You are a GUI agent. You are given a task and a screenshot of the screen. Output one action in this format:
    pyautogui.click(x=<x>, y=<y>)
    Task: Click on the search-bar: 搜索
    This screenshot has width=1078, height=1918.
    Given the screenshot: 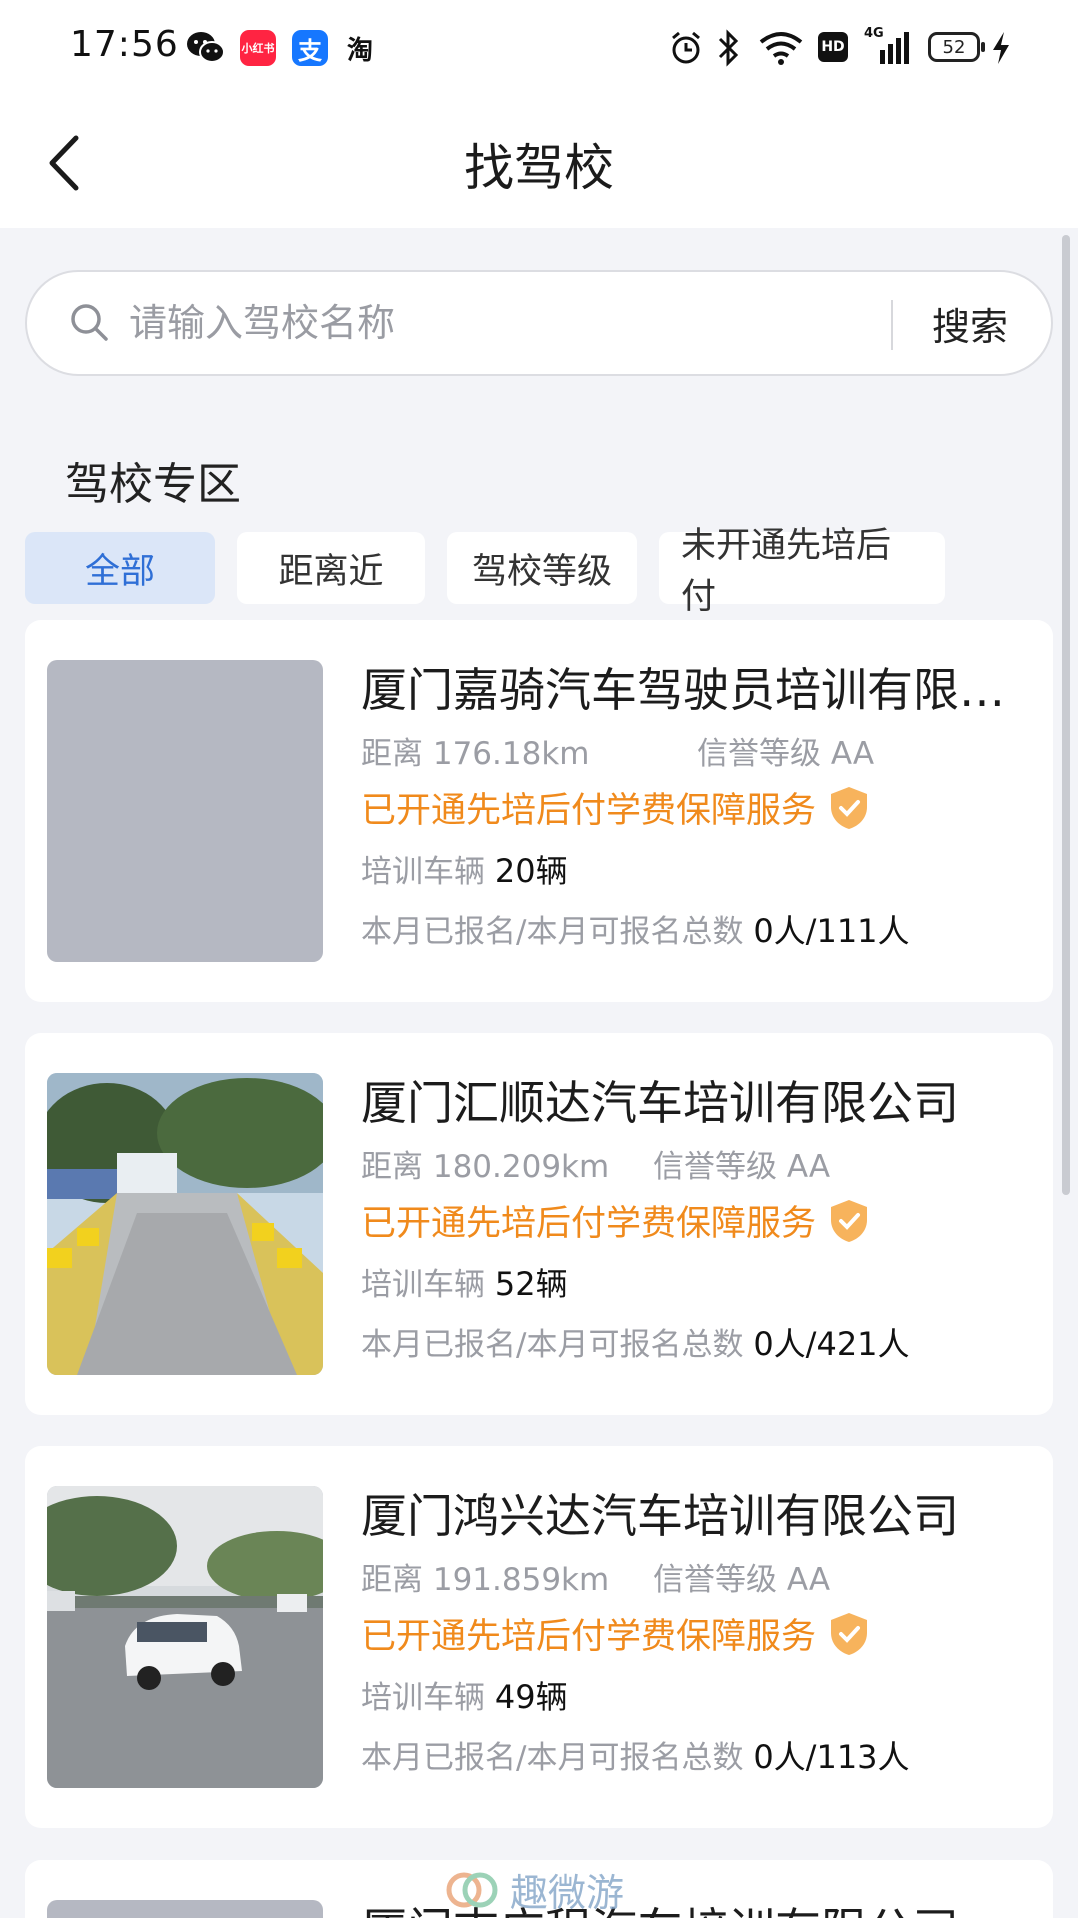 What is the action you would take?
    pyautogui.click(x=539, y=323)
    